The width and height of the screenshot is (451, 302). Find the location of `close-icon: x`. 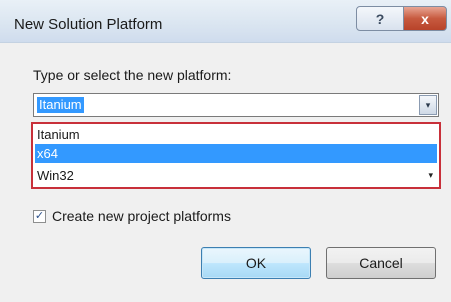

close-icon: x is located at coordinates (425, 18).